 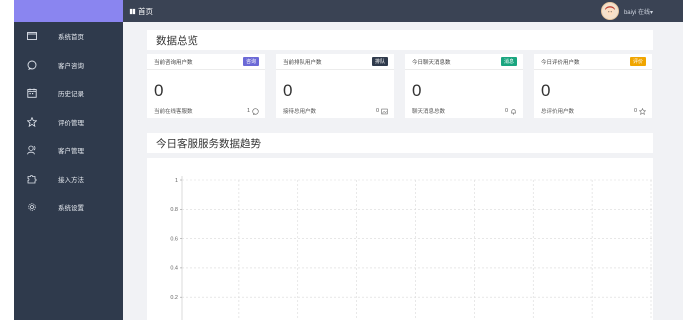 What do you see at coordinates (429, 112) in the screenshot?
I see `card-footer-label: 聊天消息总数` at bounding box center [429, 112].